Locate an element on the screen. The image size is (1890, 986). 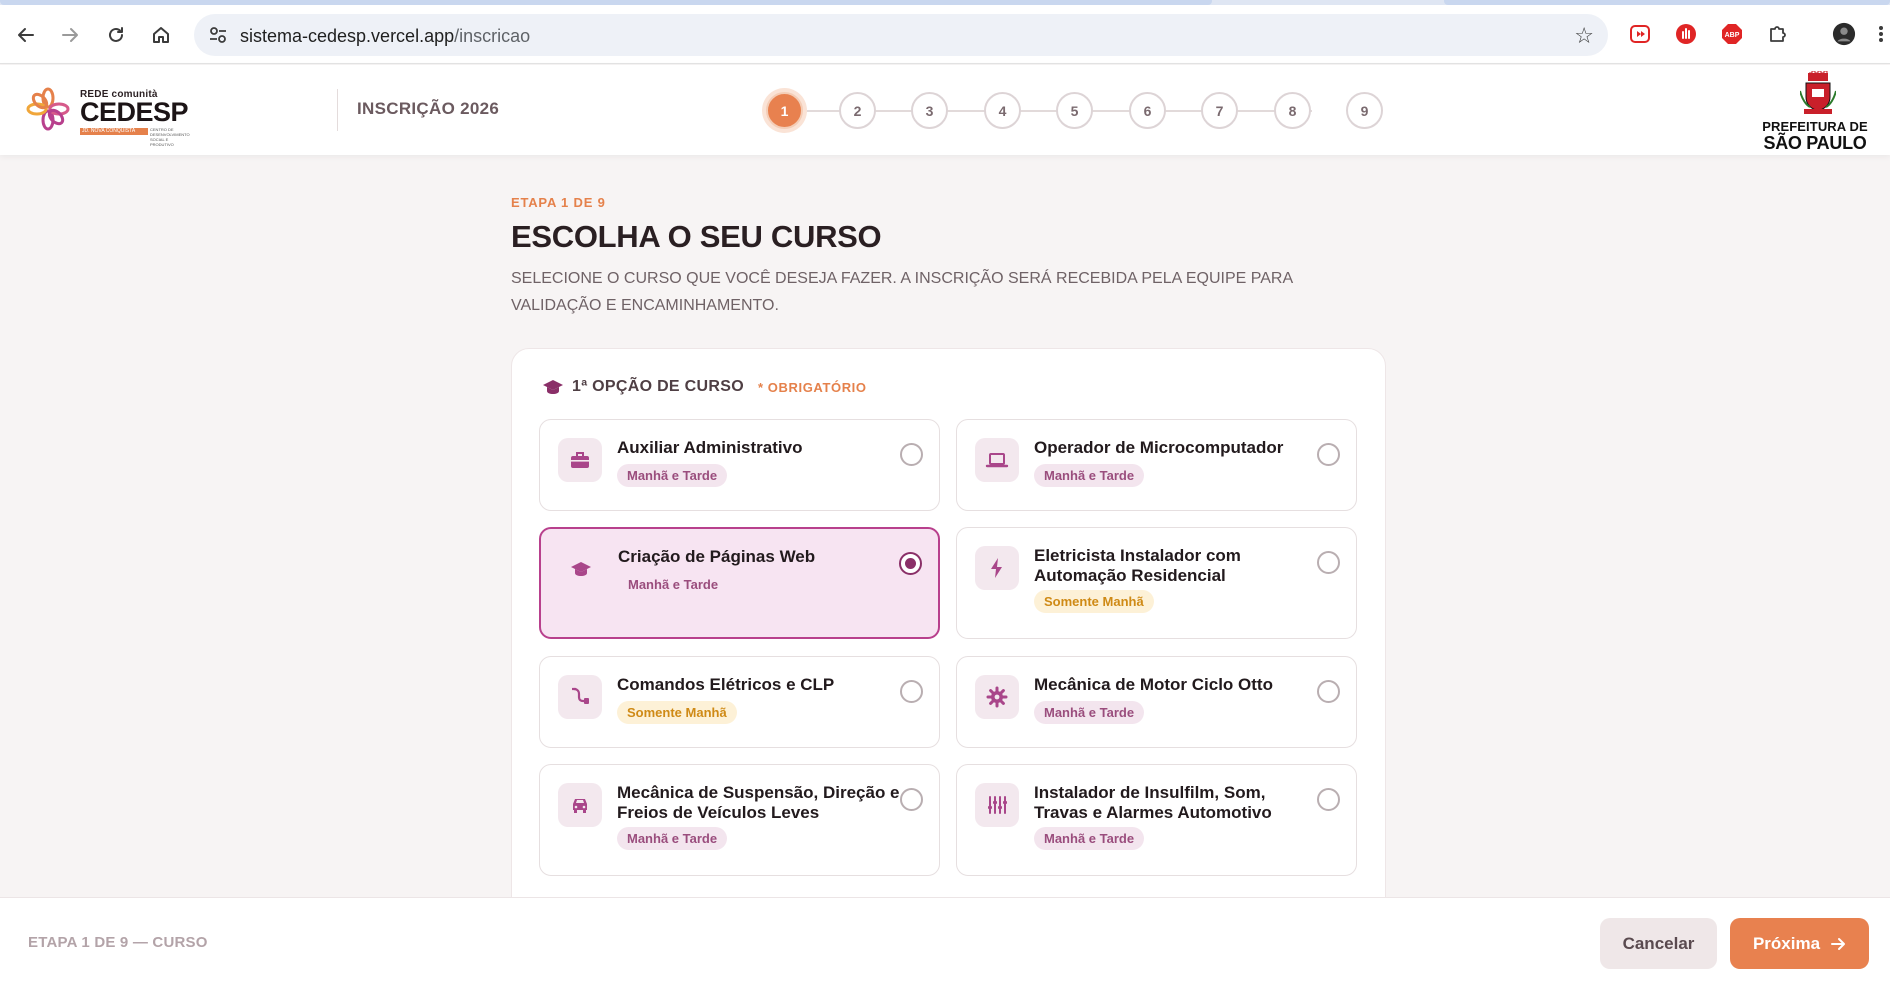
laptop-icon is located at coordinates (997, 460).